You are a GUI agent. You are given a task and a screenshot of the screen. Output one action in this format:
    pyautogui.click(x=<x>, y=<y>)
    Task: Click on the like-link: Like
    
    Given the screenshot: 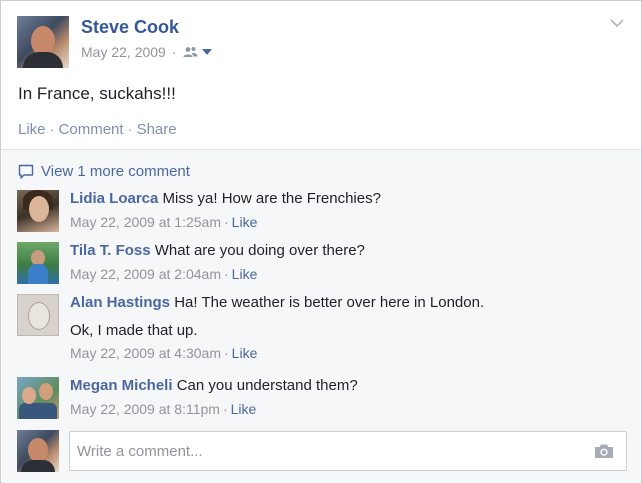 What is the action you would take?
    pyautogui.click(x=32, y=129)
    